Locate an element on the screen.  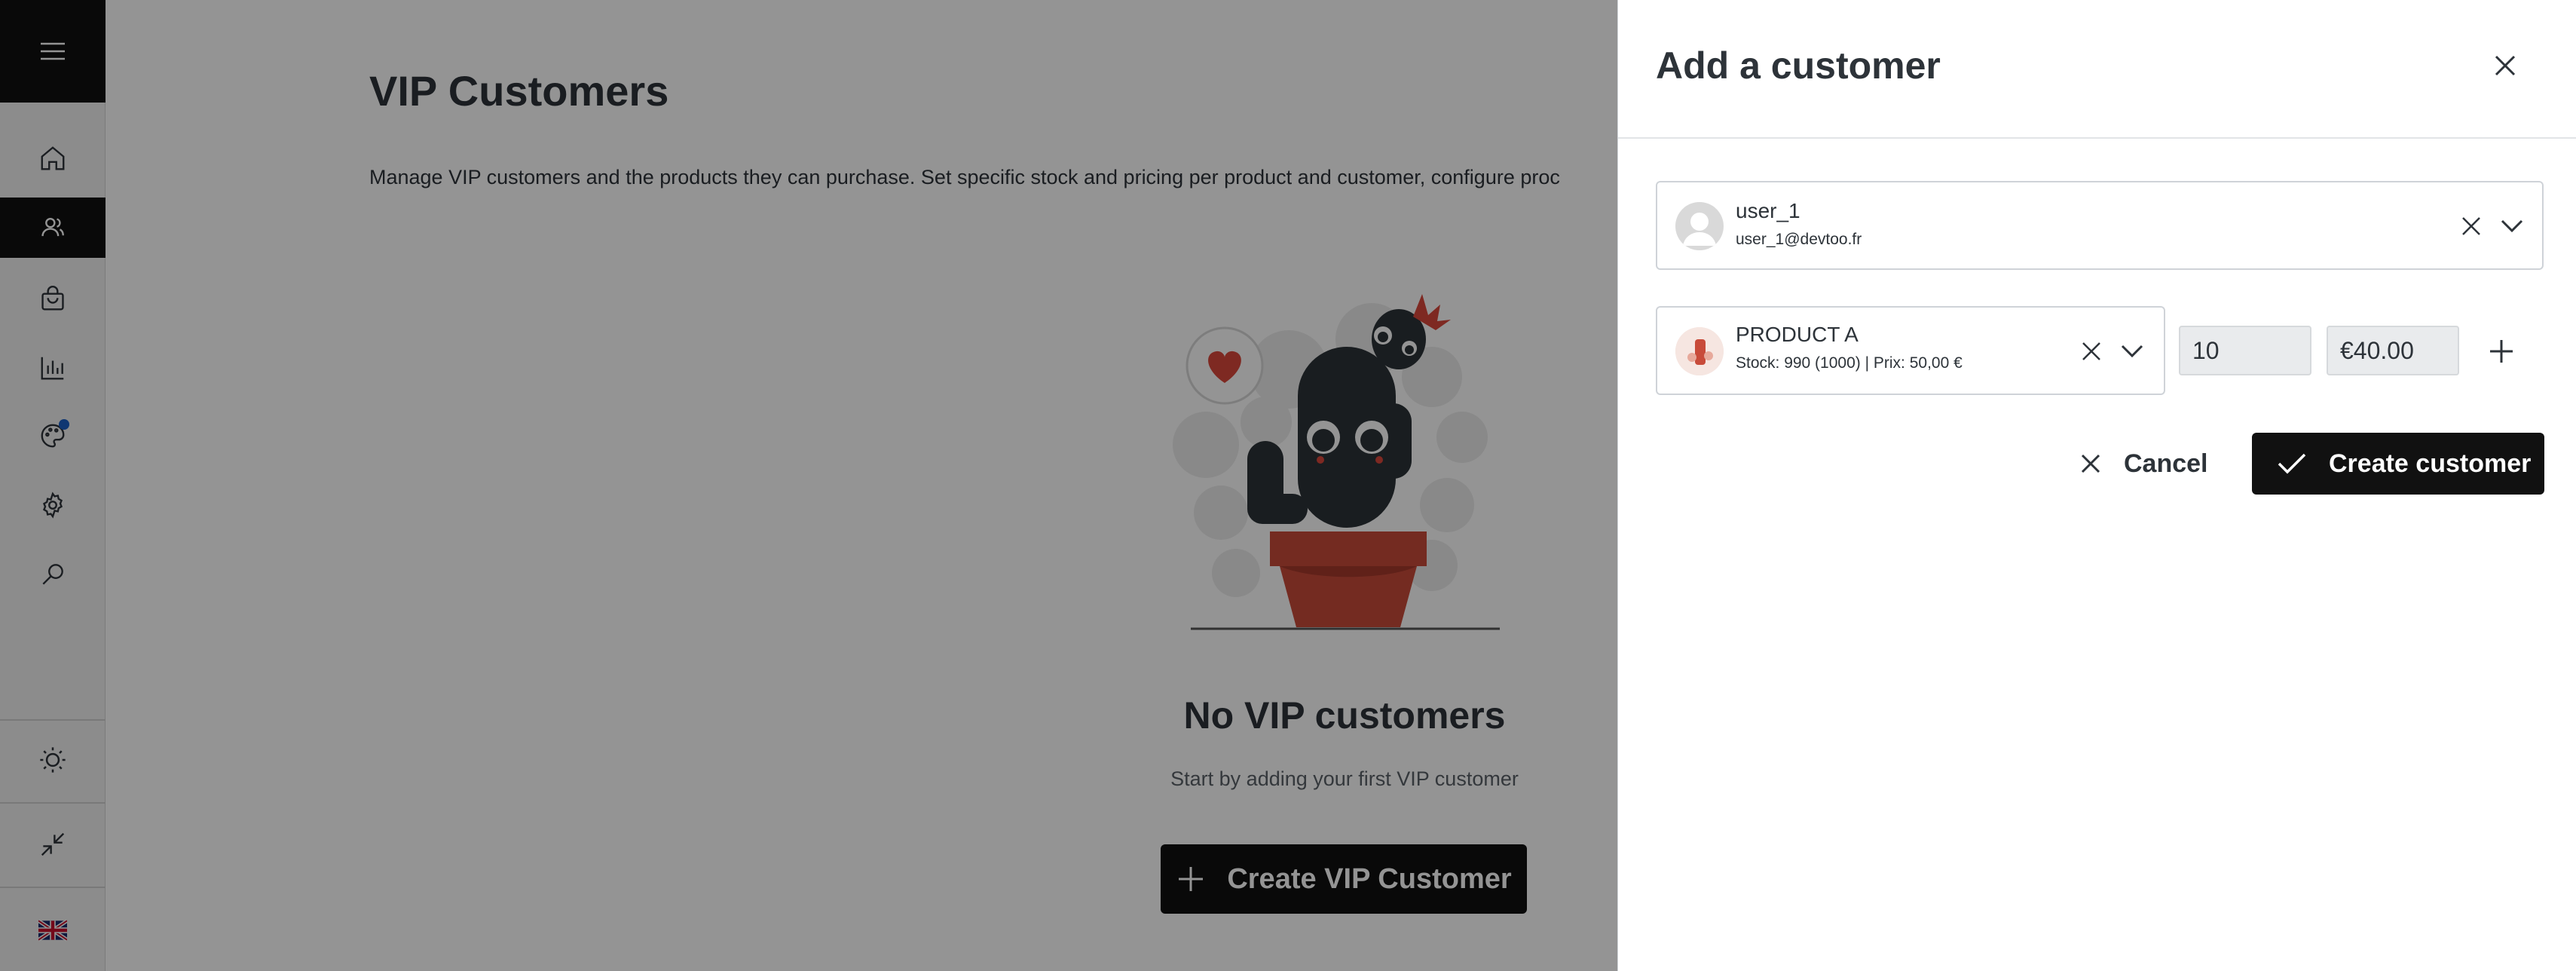
cancel-label: Cancel is located at coordinates (2166, 464).